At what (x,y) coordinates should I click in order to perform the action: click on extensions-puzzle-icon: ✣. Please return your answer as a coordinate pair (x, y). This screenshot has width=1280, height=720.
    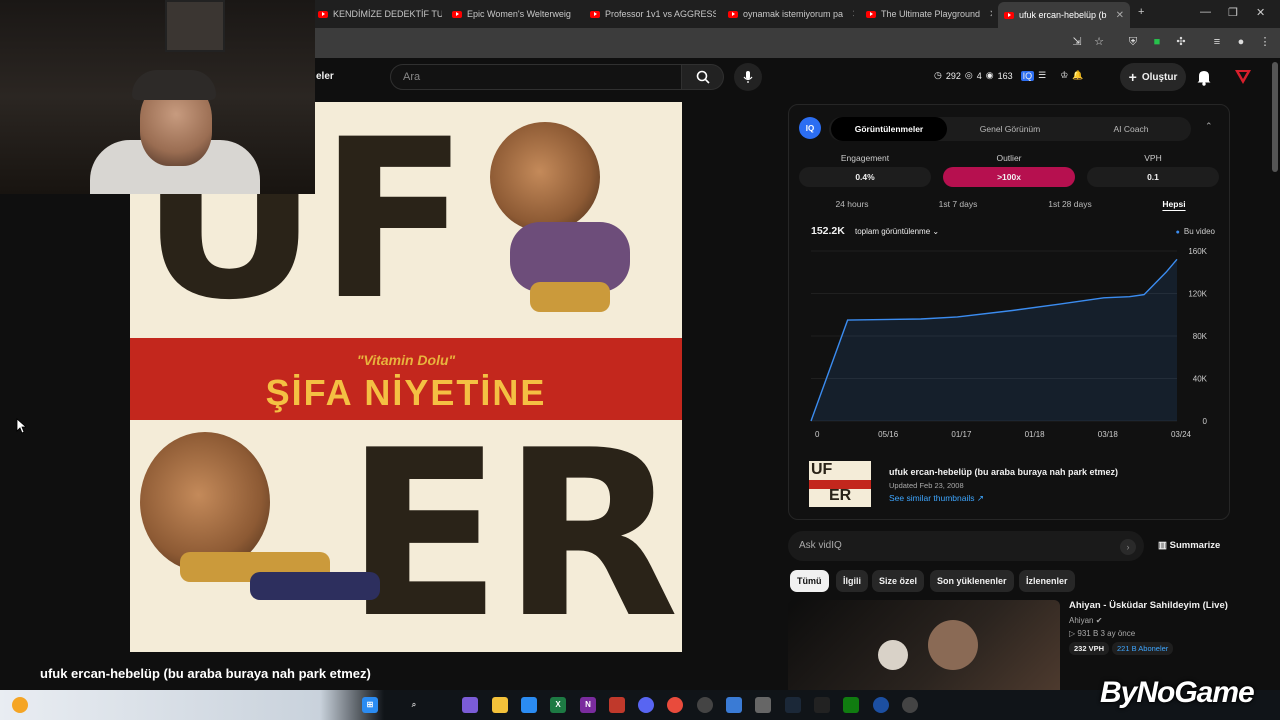
    Looking at the image, I should click on (1181, 42).